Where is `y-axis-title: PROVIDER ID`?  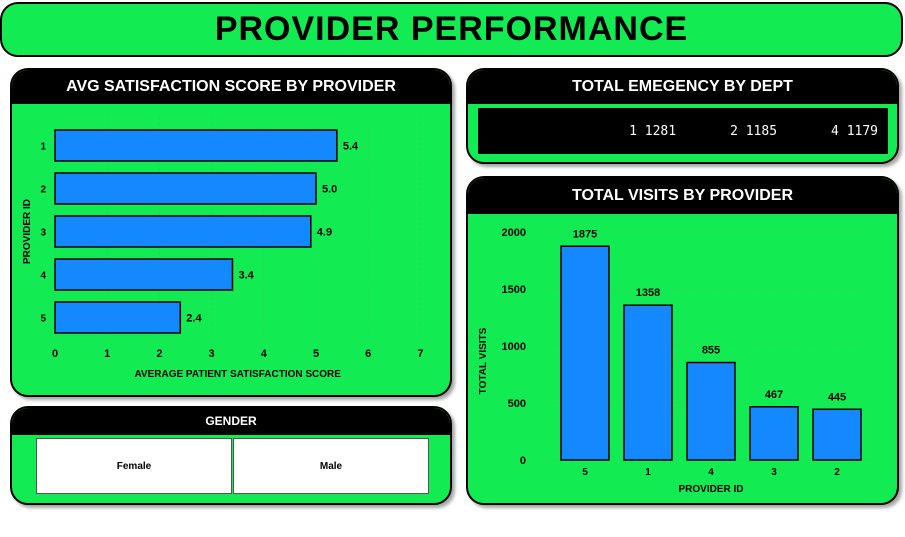
y-axis-title: PROVIDER ID is located at coordinates (27, 231).